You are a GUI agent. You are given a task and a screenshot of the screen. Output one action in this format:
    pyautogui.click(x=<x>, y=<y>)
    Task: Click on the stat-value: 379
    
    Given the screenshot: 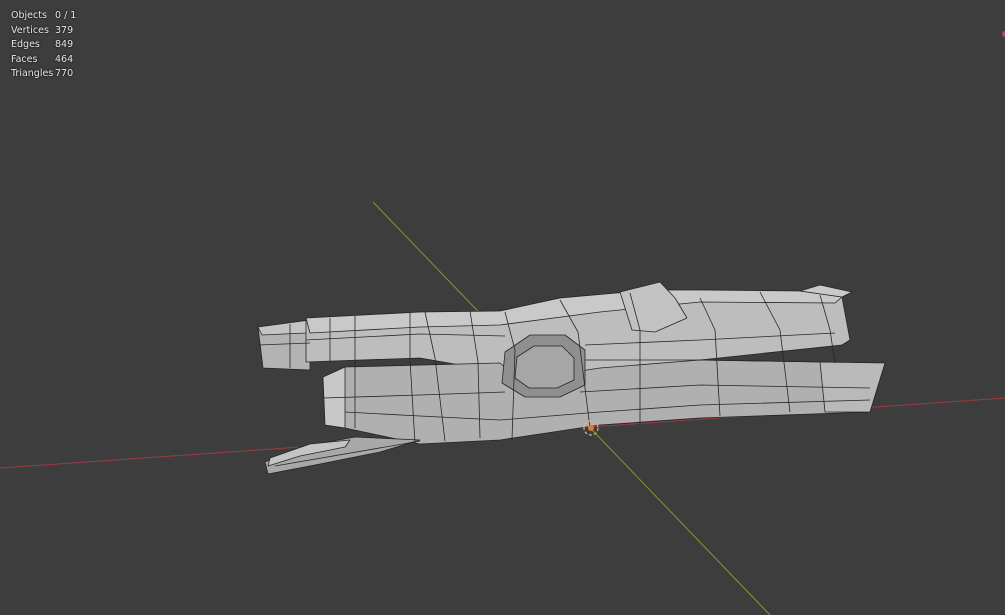 What is the action you would take?
    pyautogui.click(x=64, y=30)
    